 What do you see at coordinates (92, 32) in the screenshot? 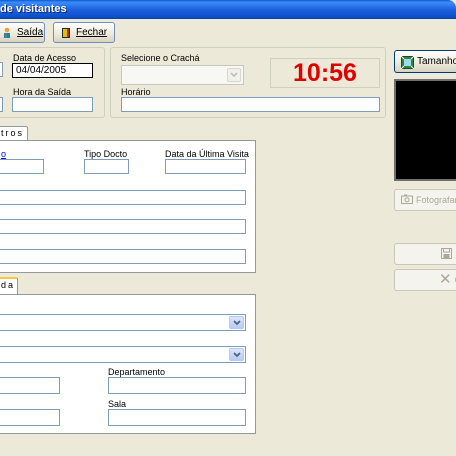
I see `fechar-label: Fechar` at bounding box center [92, 32].